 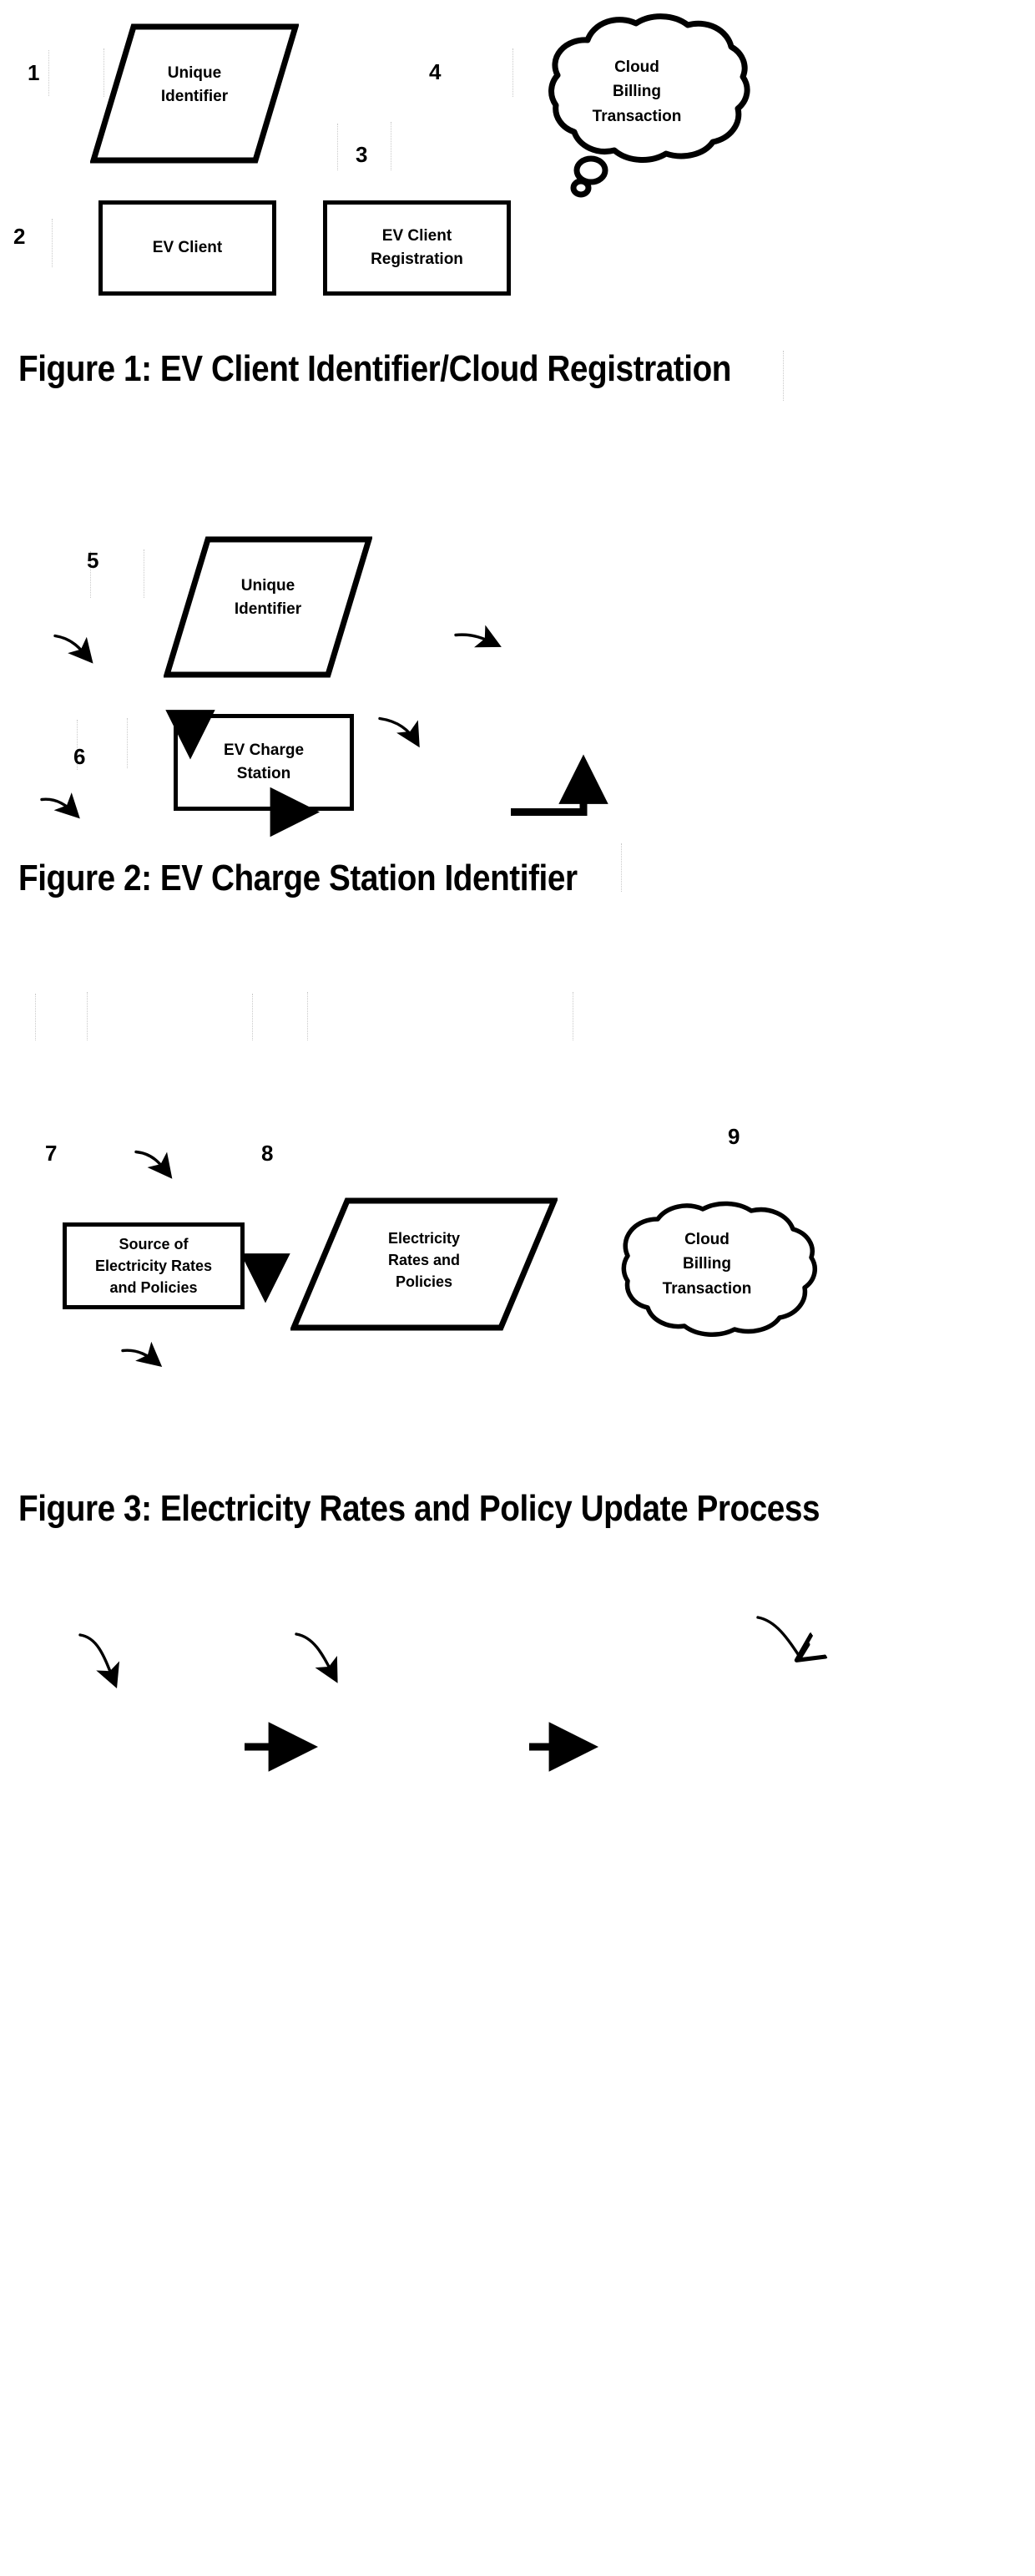 I want to click on figure-2-caption: Figure 2: EV Charge Station Identifier, so click(x=298, y=878).